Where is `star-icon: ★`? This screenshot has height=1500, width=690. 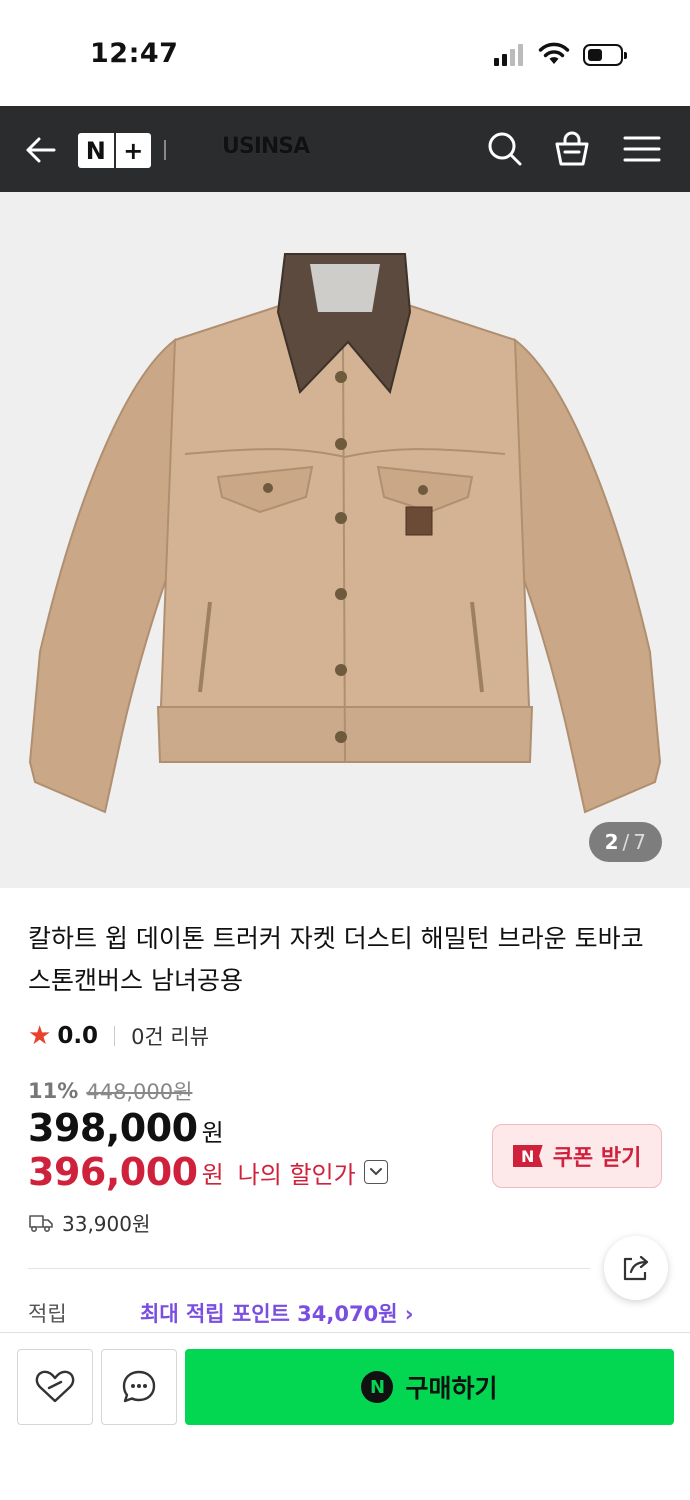 star-icon: ★ is located at coordinates (40, 1036).